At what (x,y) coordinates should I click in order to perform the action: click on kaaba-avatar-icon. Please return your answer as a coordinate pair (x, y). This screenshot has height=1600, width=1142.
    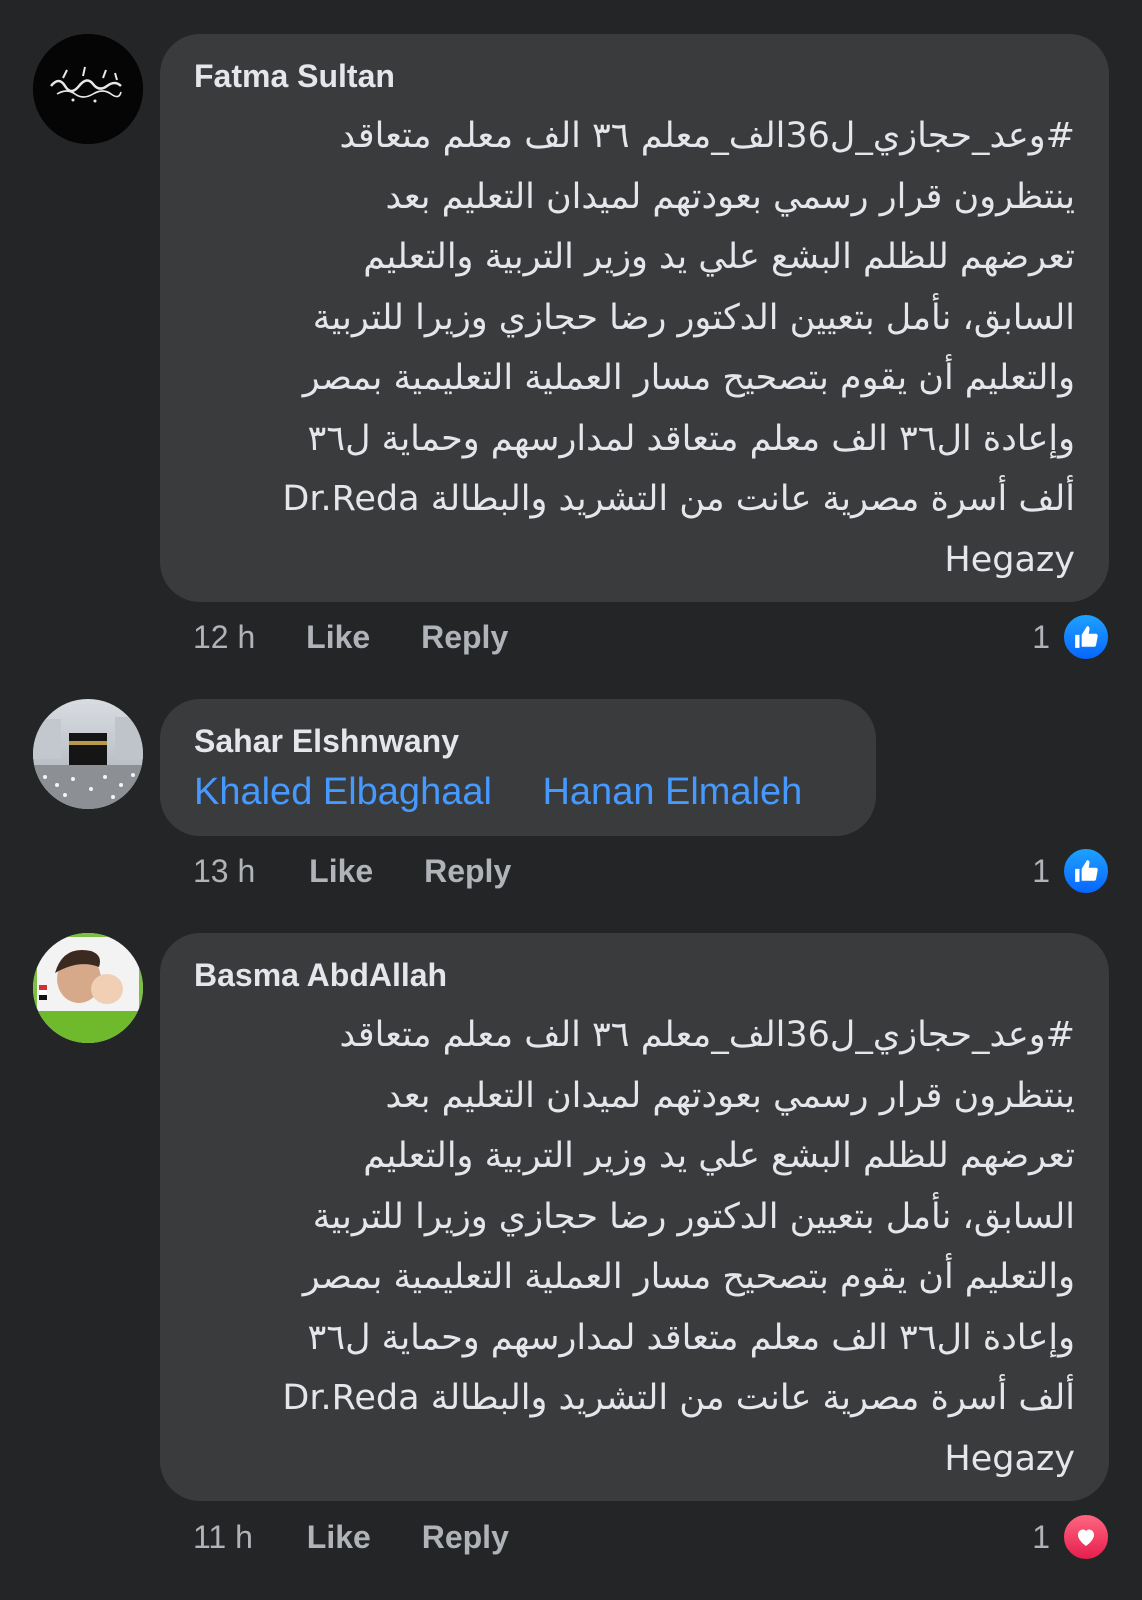
    Looking at the image, I should click on (88, 754).